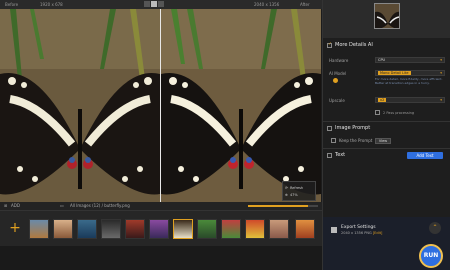 The image size is (450, 270). What do you see at coordinates (267, 4) in the screenshot?
I see `after-size: 2040 x 1356` at bounding box center [267, 4].